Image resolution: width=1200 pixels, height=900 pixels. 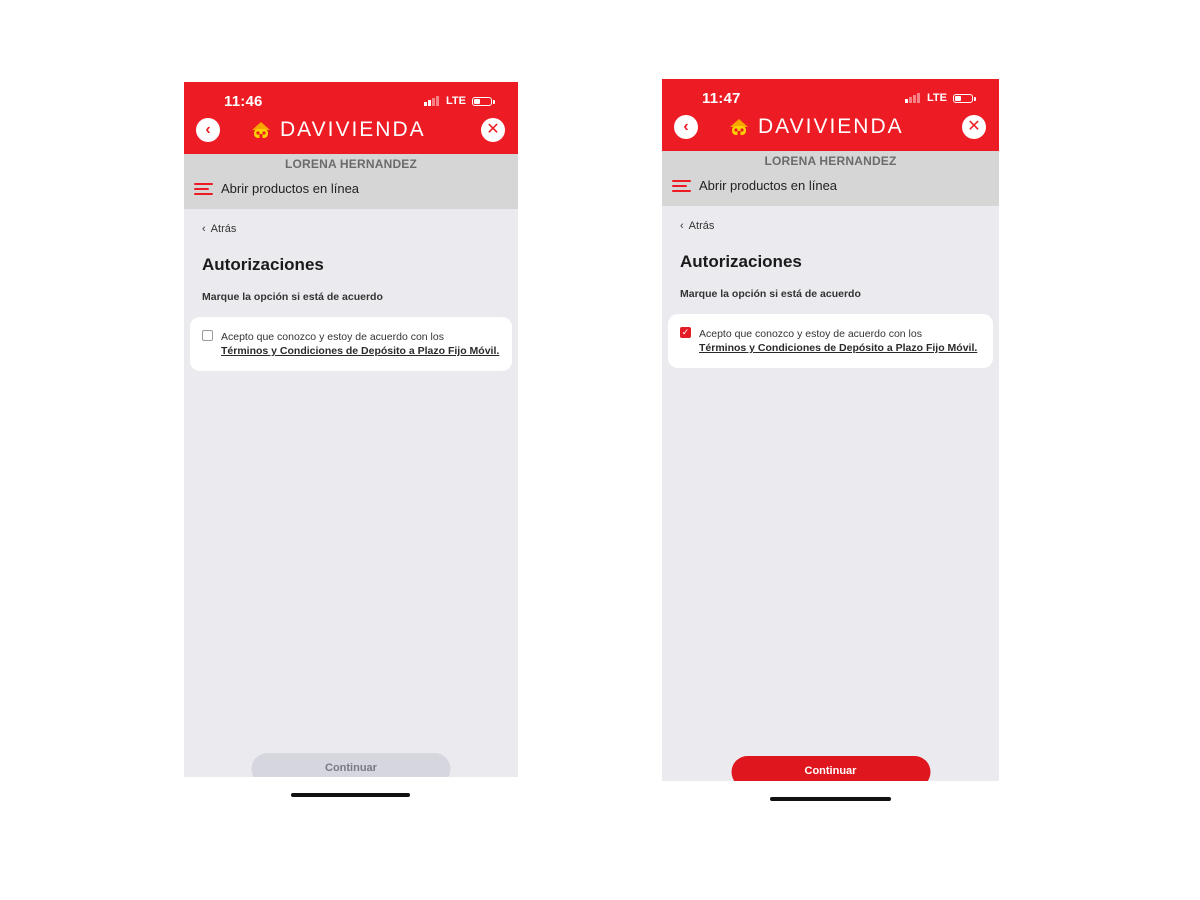 I want to click on terms-checkbox: ✓, so click(x=685, y=332).